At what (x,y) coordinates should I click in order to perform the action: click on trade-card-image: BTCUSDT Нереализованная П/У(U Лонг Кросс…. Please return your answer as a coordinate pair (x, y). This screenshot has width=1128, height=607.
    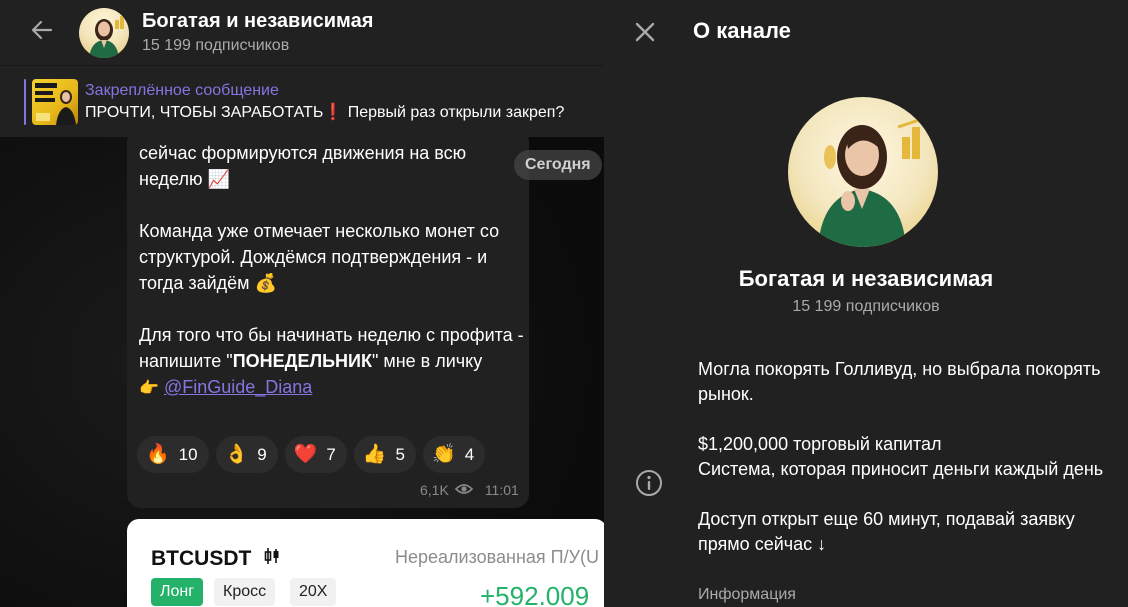
    Looking at the image, I should click on (365, 563).